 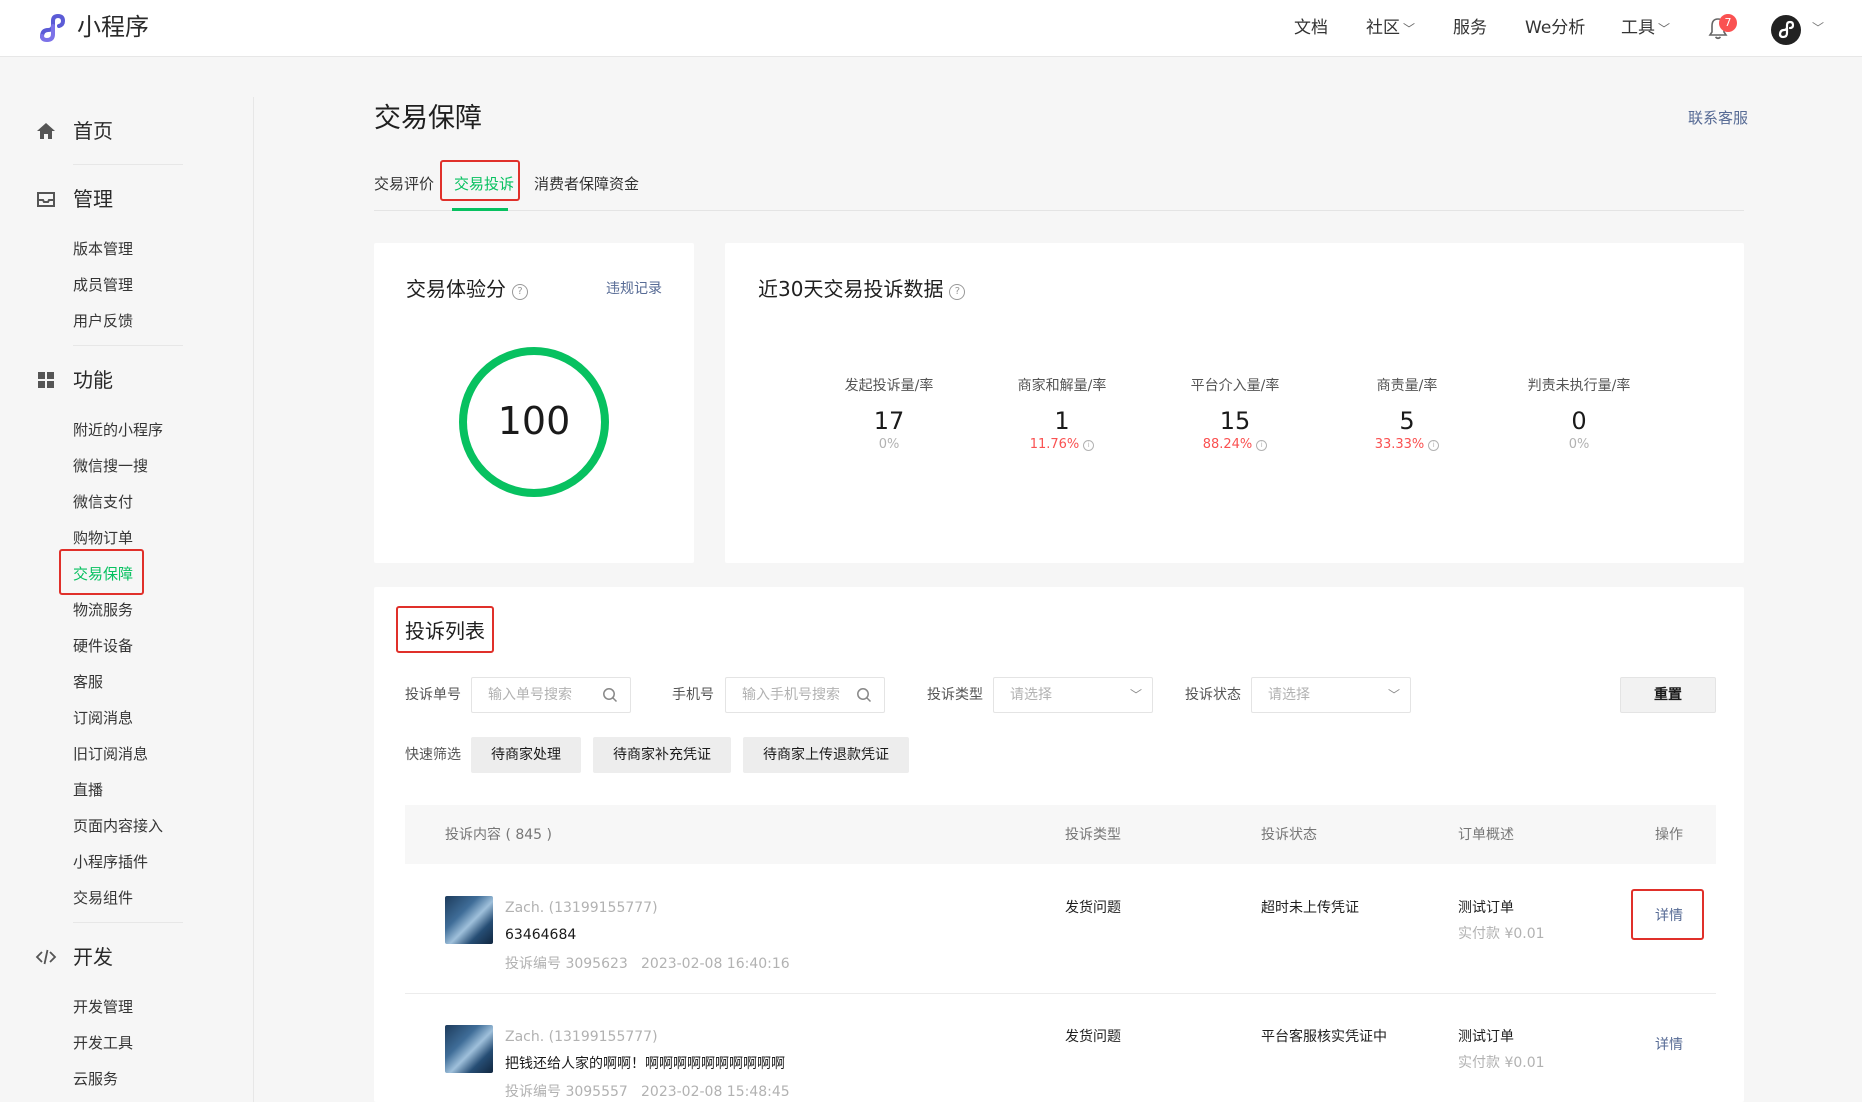 What do you see at coordinates (534, 421) in the screenshot?
I see `experience-score: 100` at bounding box center [534, 421].